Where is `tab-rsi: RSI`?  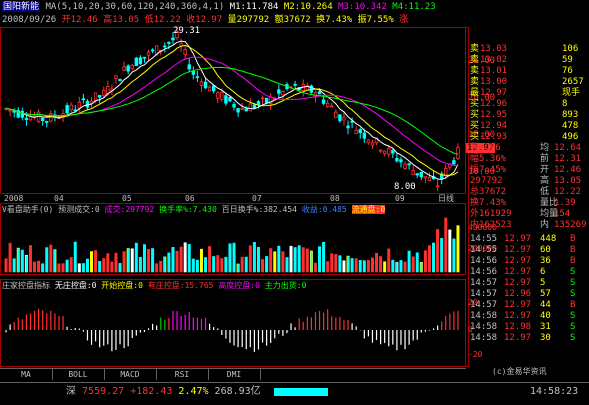
tab-rsi: RSI is located at coordinates (182, 374).